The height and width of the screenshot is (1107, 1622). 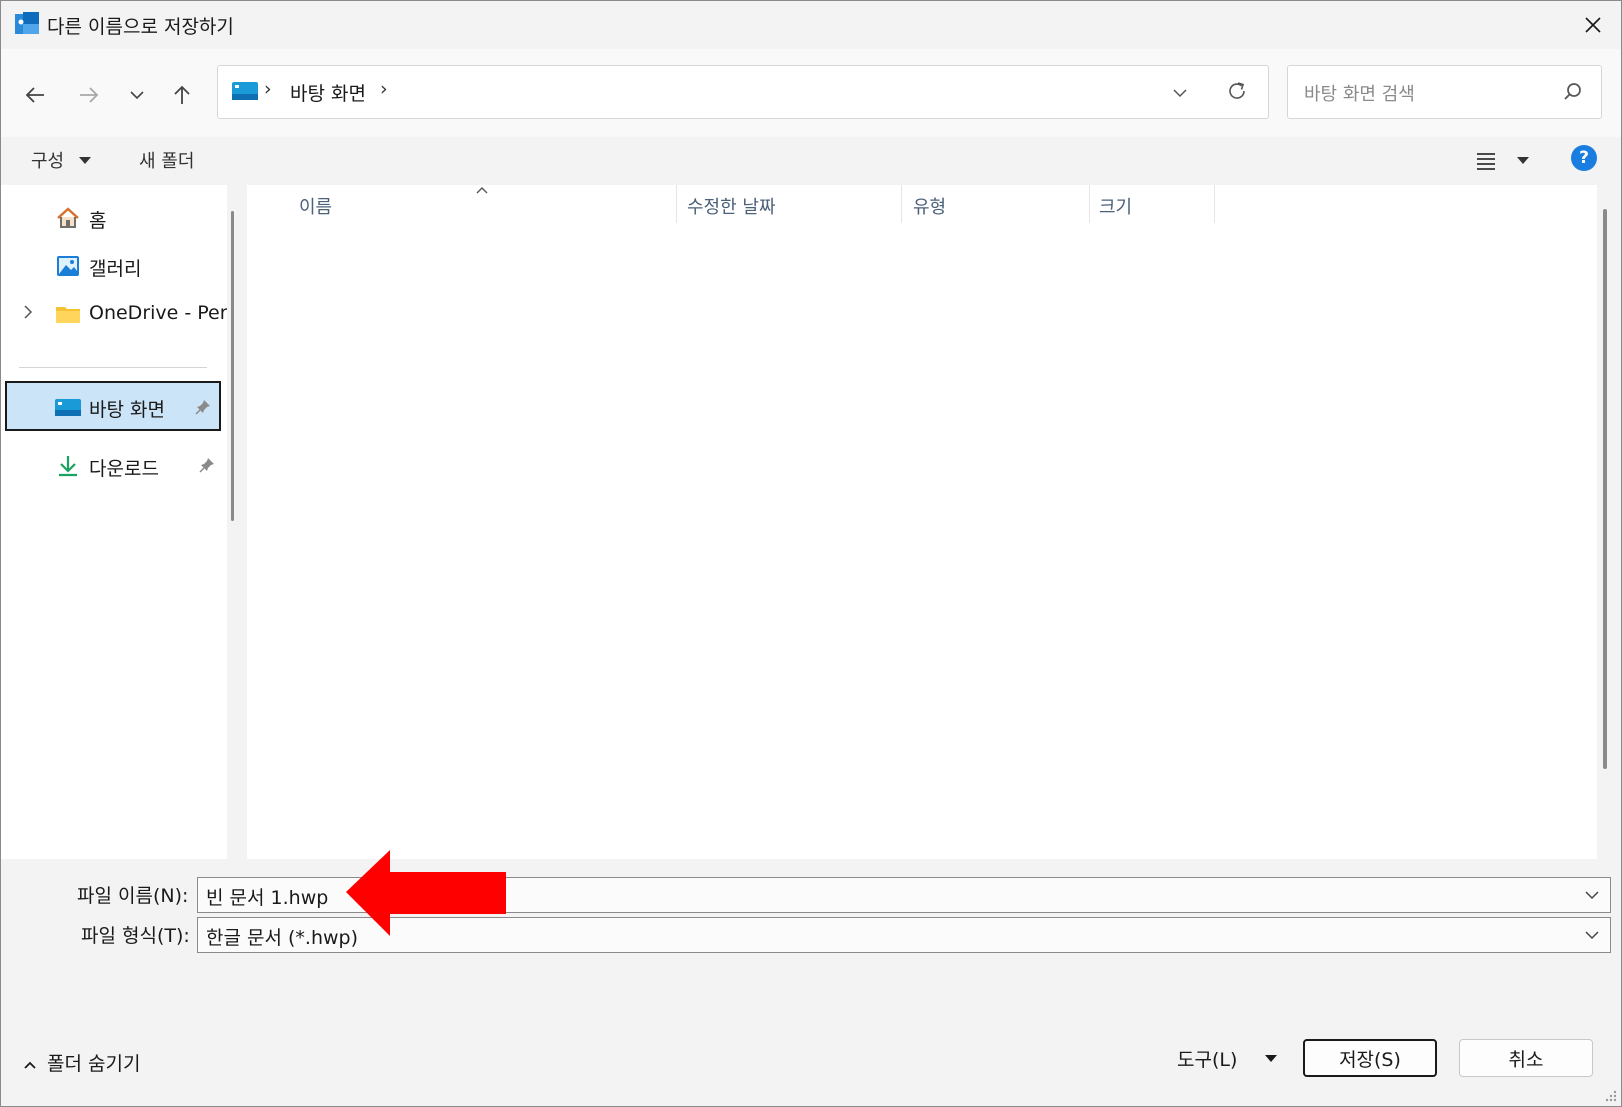 I want to click on navigation-pane: 홈 갤러리 OneDrive - Pers 바탕 화면 다운로드, so click(x=114, y=522).